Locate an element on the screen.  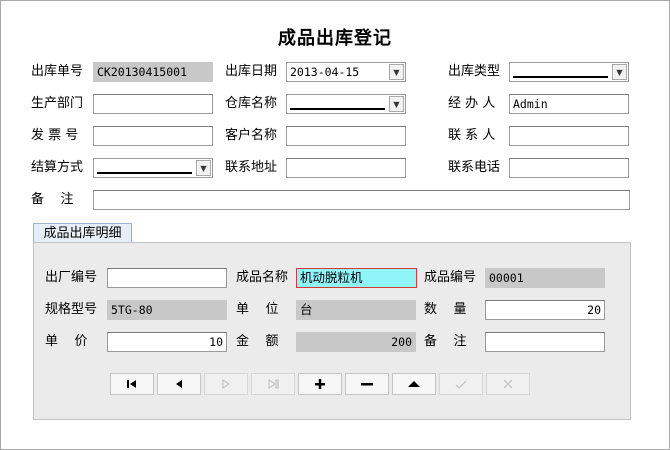
qty-field: 20 is located at coordinates (545, 310).